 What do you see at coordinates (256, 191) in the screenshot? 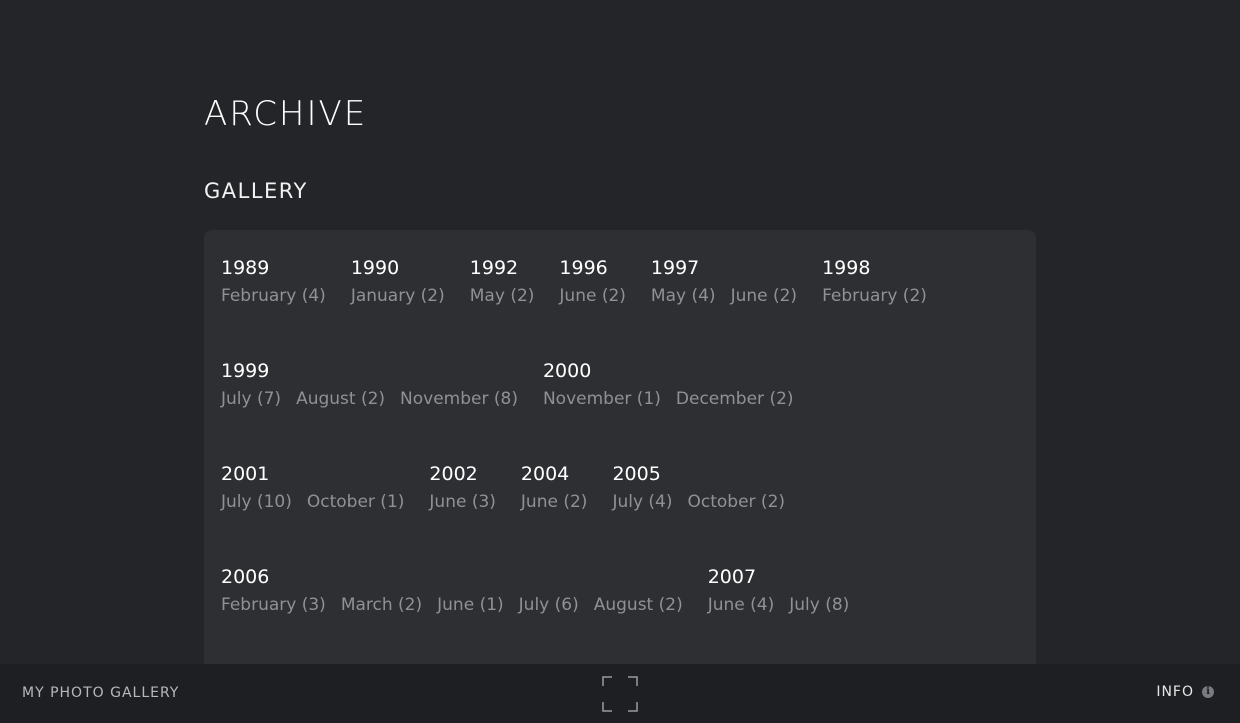
I see `section-title-gallery: GALLERY` at bounding box center [256, 191].